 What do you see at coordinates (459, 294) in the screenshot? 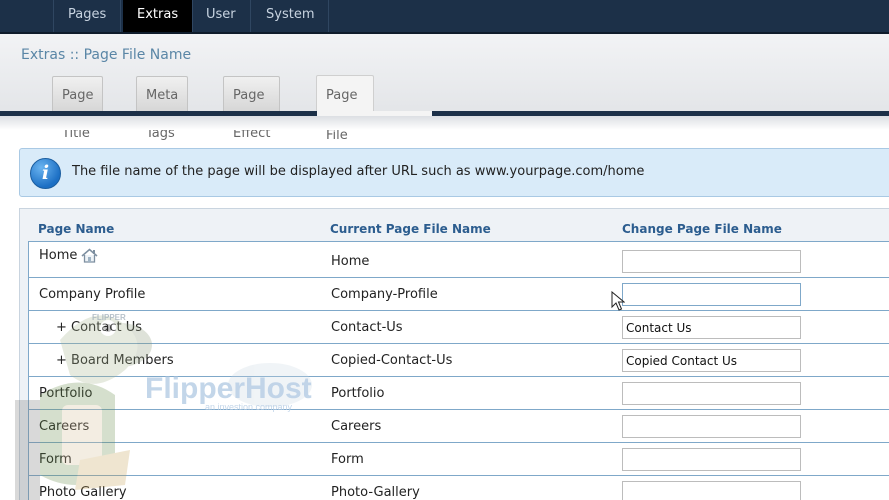
I see `table-row: Company Profile Company-Profile` at bounding box center [459, 294].